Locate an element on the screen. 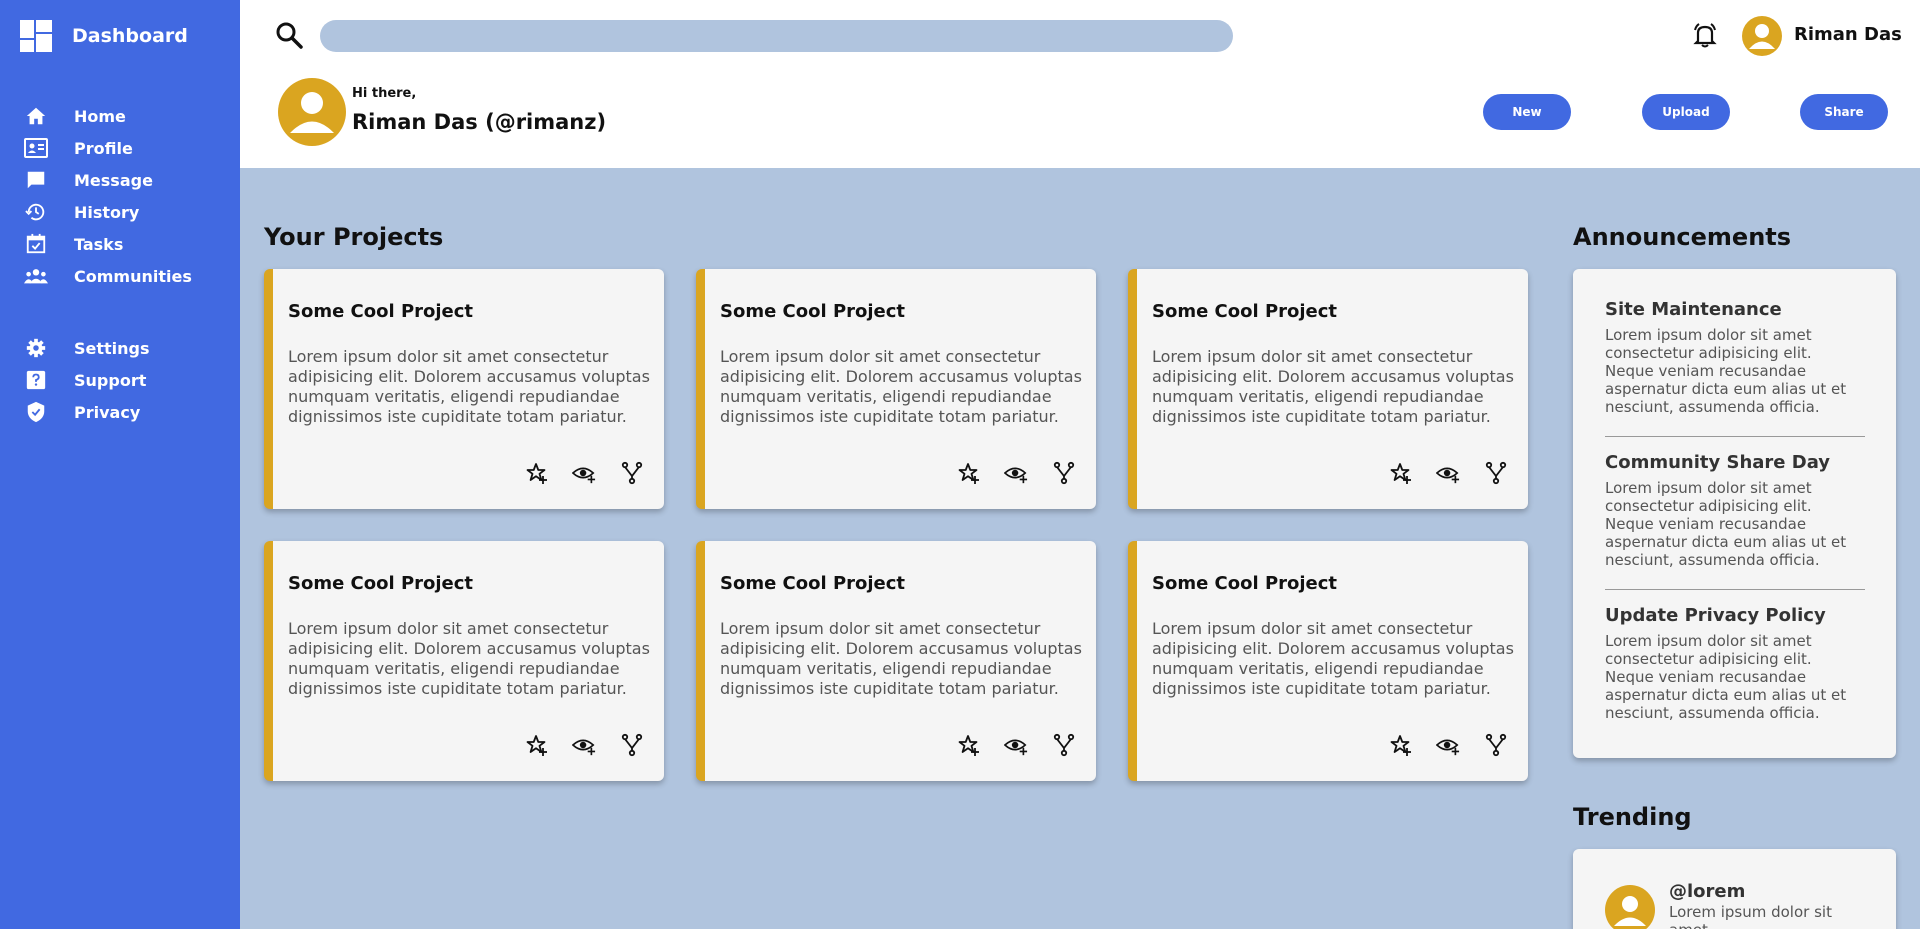 Image resolution: width=1920 pixels, height=929 pixels. sidebar-item-history: History is located at coordinates (120, 212).